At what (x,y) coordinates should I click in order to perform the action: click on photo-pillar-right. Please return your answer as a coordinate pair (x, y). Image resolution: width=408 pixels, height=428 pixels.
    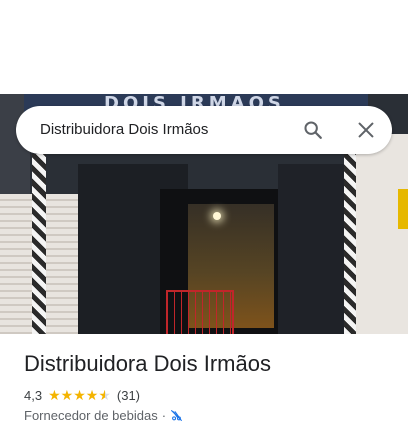
    Looking at the image, I should click on (350, 244).